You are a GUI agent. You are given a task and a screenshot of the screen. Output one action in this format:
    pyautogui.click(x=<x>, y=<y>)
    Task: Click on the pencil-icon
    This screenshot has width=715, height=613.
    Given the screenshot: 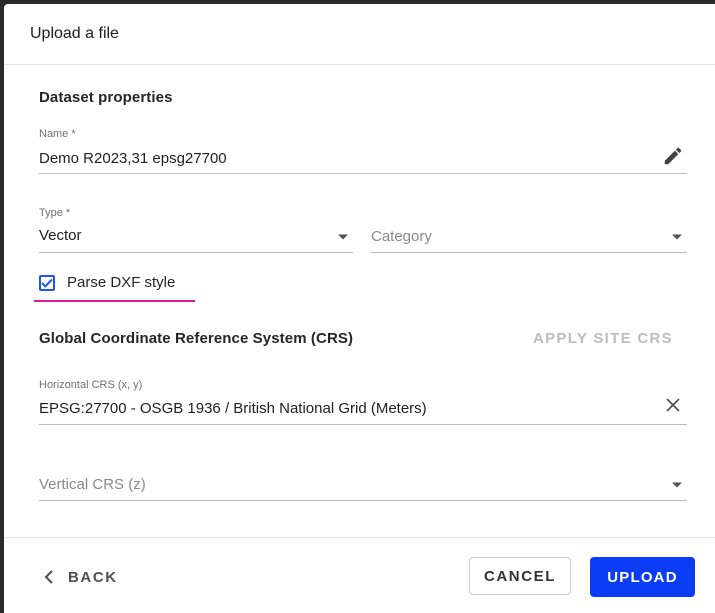 What is the action you would take?
    pyautogui.click(x=673, y=156)
    